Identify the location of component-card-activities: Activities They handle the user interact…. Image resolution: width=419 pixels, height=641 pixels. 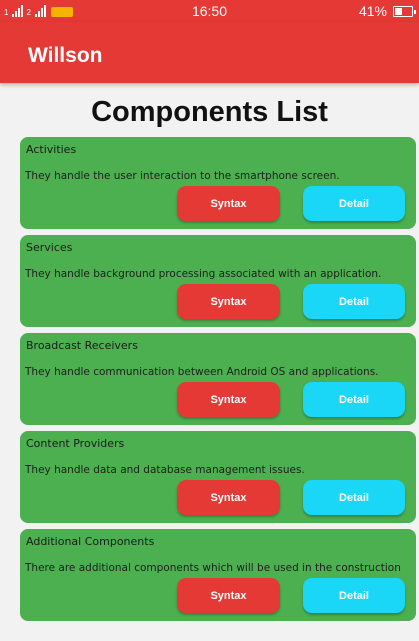
(218, 183).